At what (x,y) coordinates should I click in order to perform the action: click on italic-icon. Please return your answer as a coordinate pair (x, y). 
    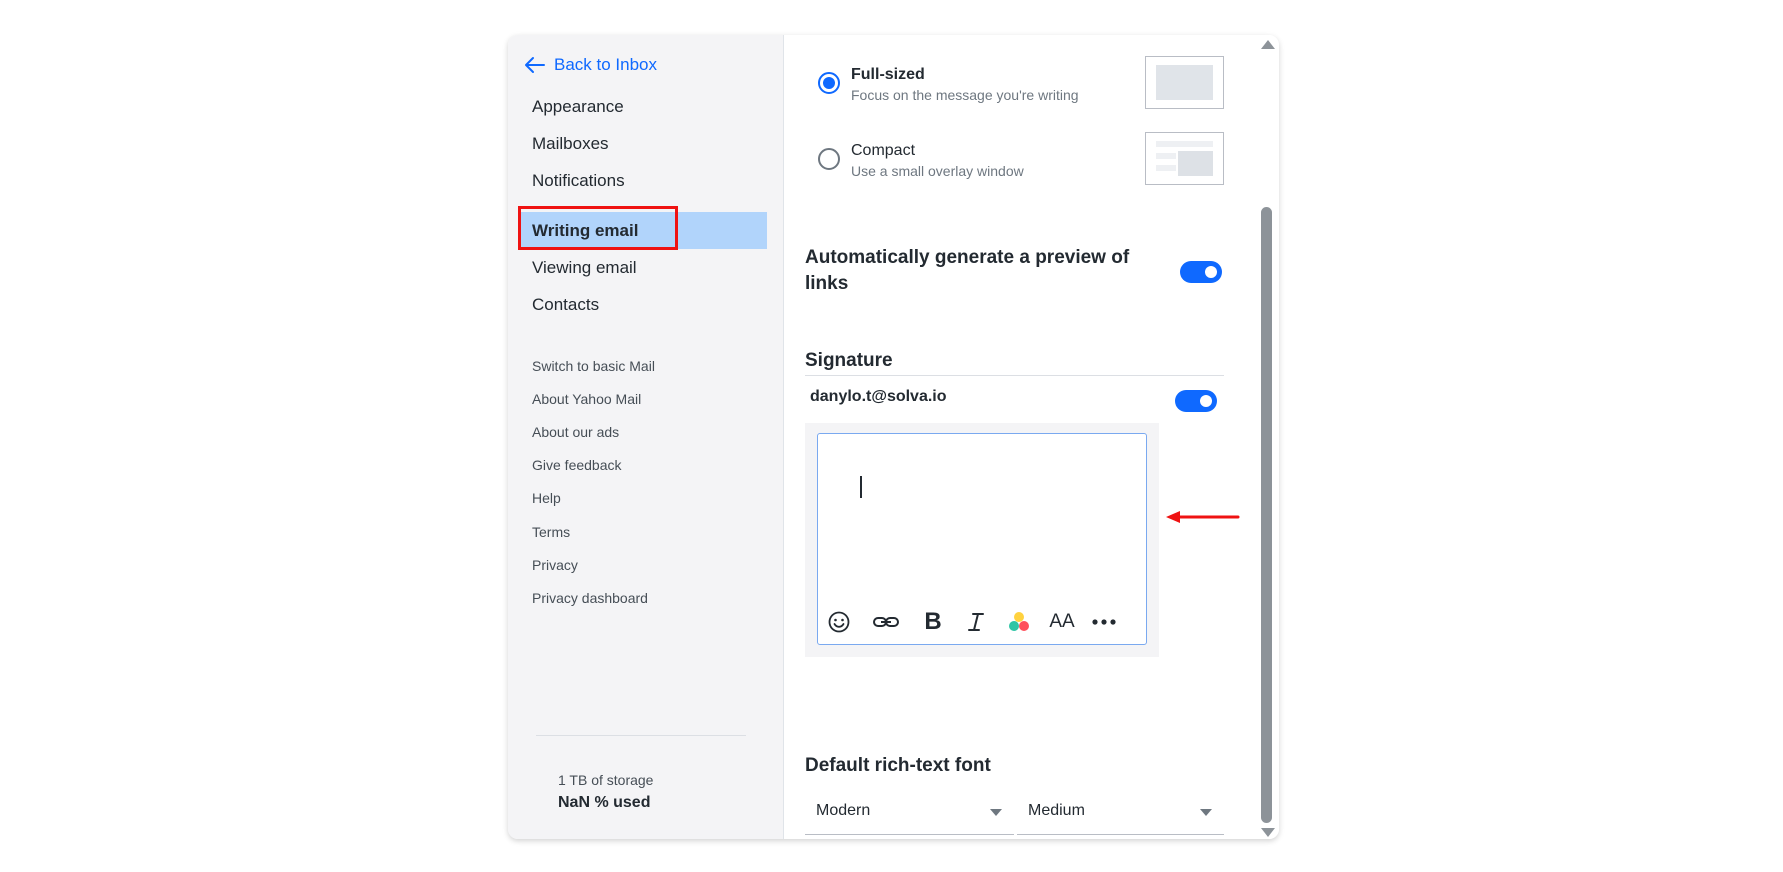
    Looking at the image, I should click on (976, 622).